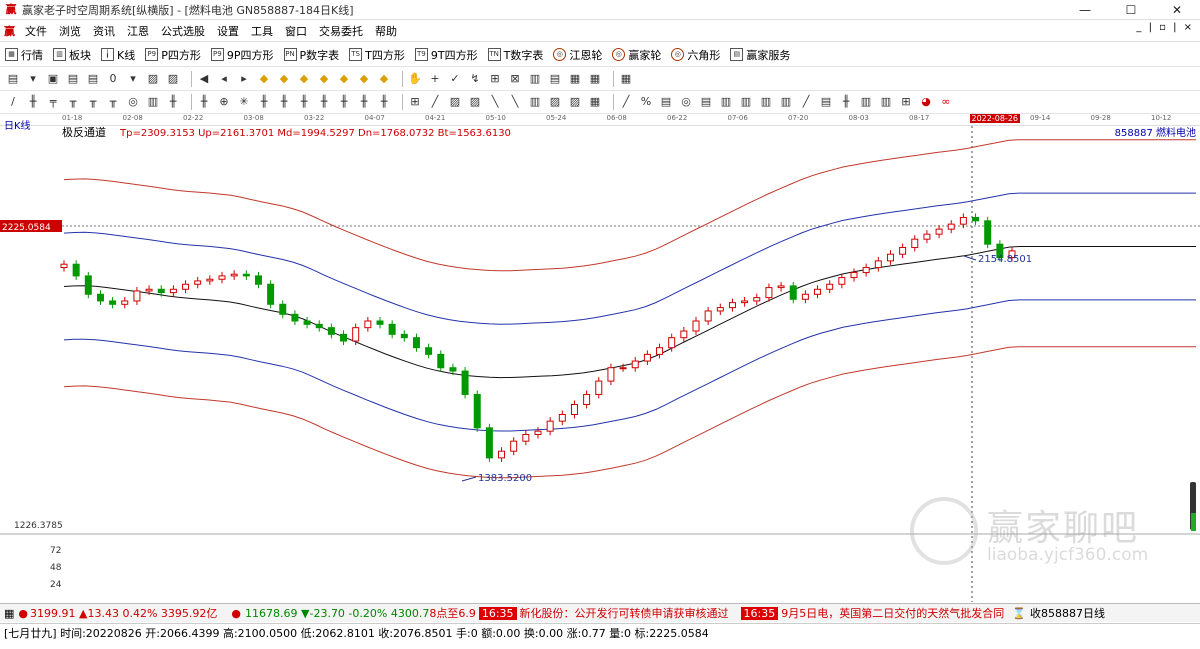 The image size is (1200, 649). Describe the element at coordinates (515, 79) in the screenshot. I see `tool-24-icon: ⊠` at that location.